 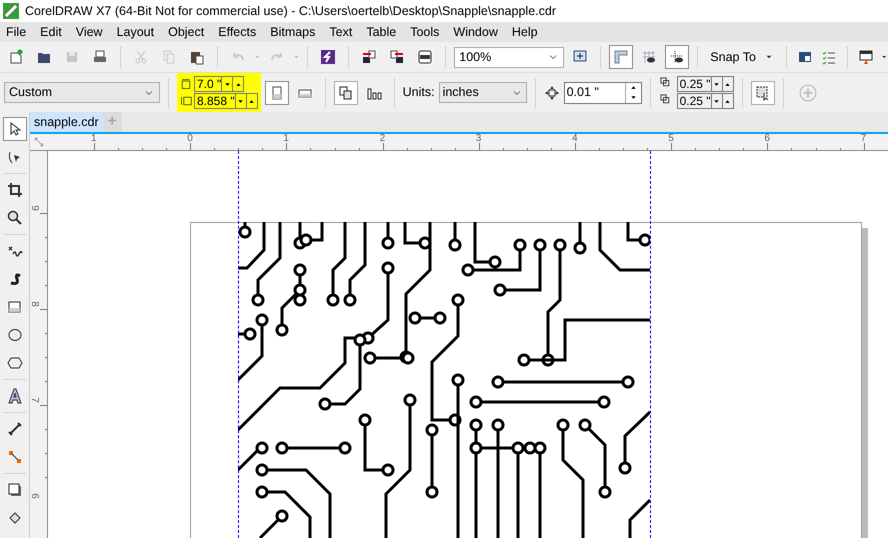 I want to click on rulers-button, so click(x=621, y=57).